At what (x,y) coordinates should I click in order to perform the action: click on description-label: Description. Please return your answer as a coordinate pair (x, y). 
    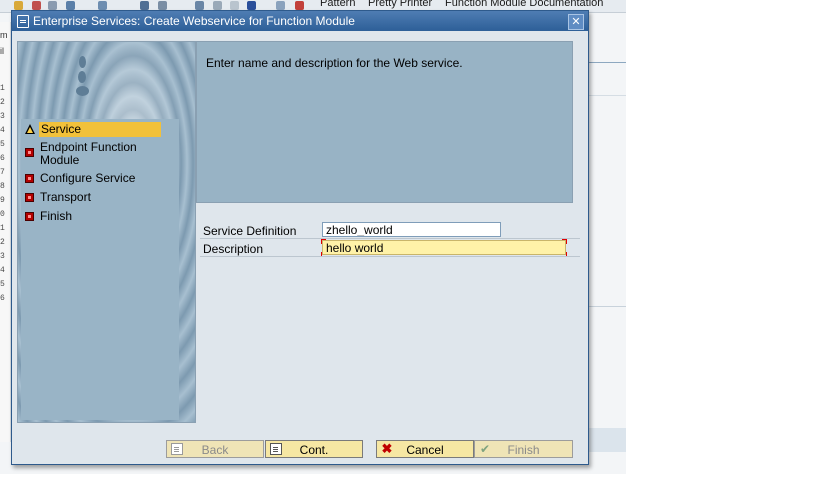
    Looking at the image, I should click on (233, 249).